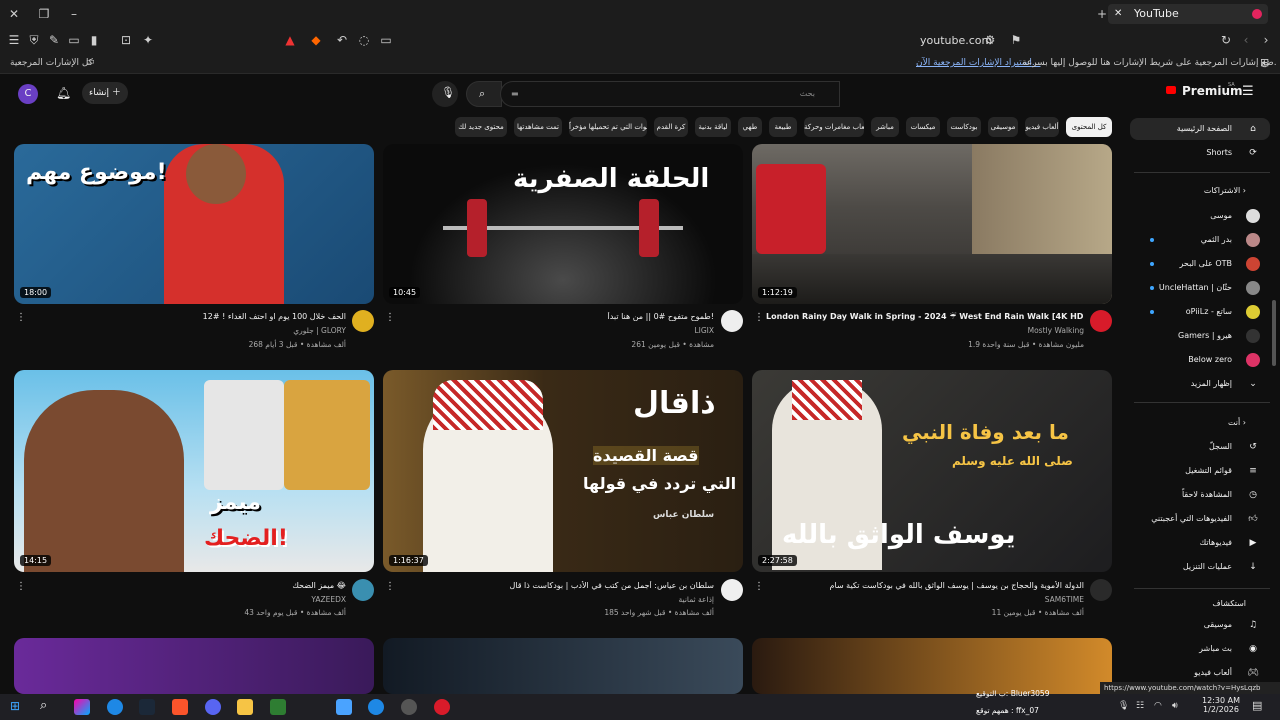 This screenshot has height=720, width=1280. What do you see at coordinates (1248, 91) in the screenshot?
I see `guide-menu-icon: ☰` at bounding box center [1248, 91].